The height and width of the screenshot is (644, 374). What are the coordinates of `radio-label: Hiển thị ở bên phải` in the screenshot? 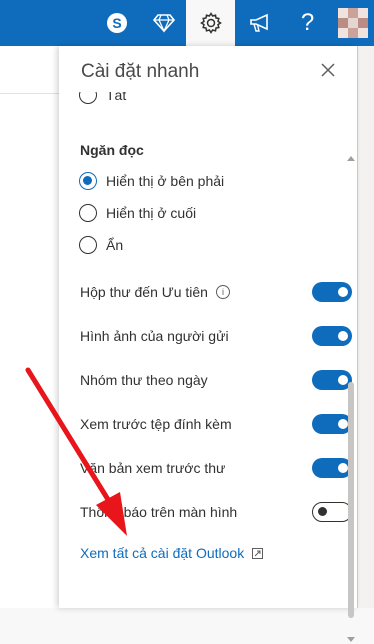 It's located at (165, 181).